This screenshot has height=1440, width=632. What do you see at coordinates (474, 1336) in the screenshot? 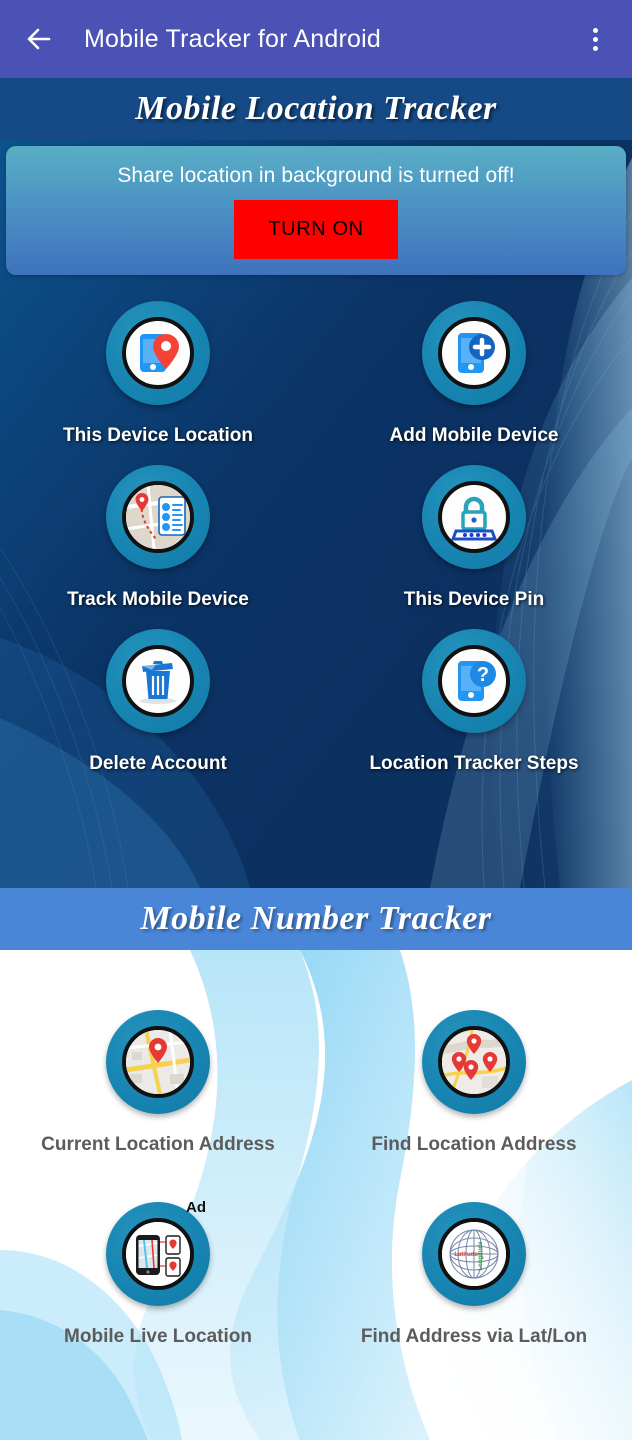
I see `feature-label: Find Address via Lat/Lon` at bounding box center [474, 1336].